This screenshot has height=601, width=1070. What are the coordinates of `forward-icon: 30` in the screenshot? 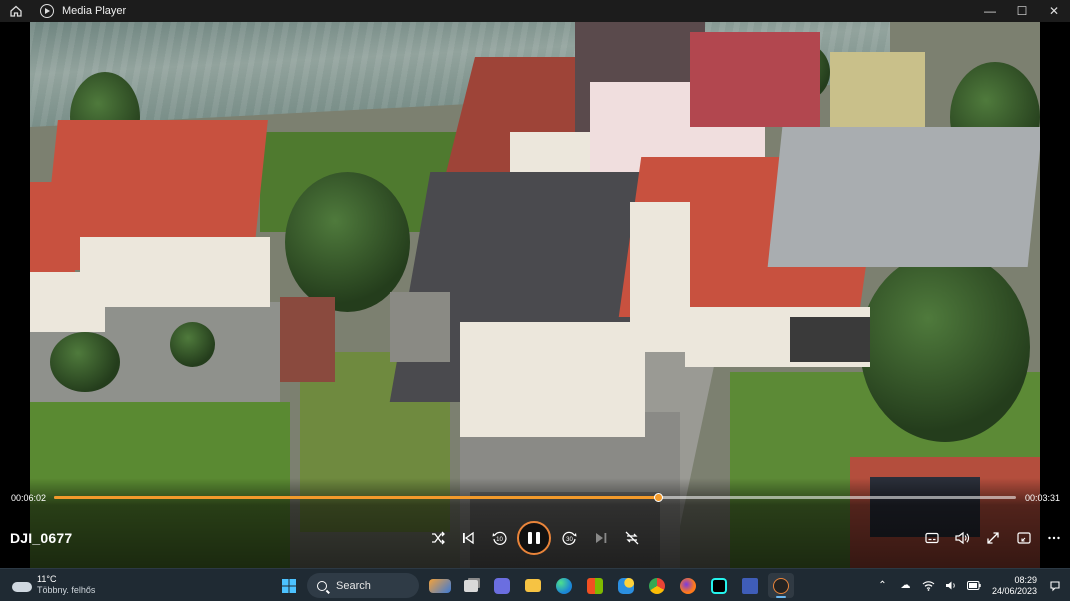 It's located at (569, 538).